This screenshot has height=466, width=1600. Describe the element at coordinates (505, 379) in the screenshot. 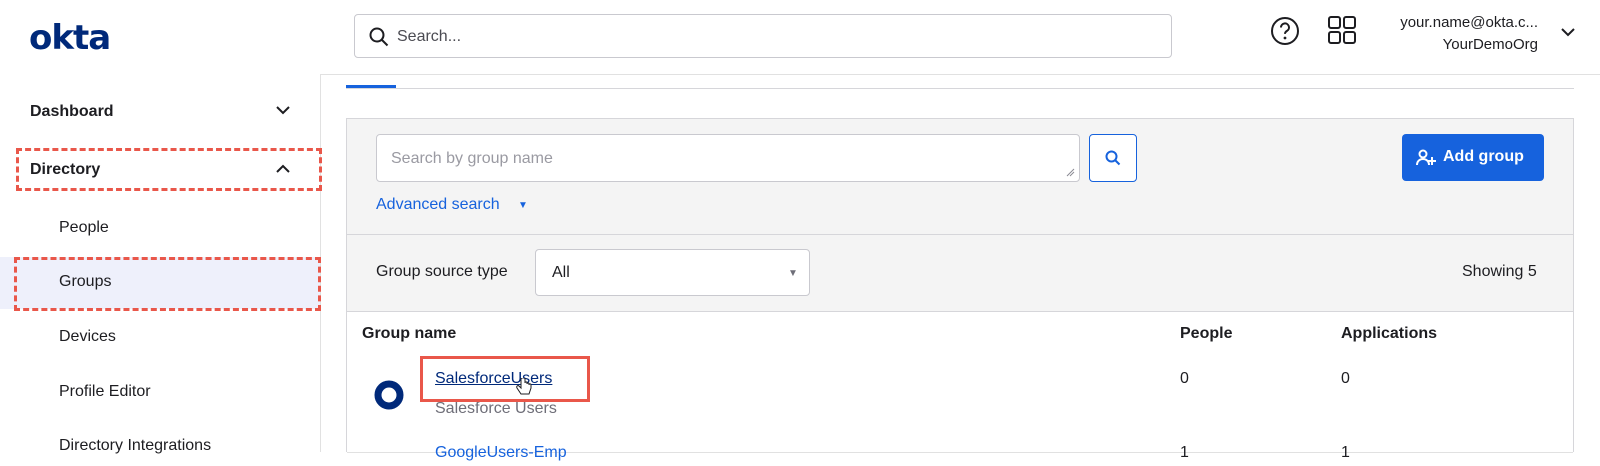

I see `highlight-box-group-link` at that location.